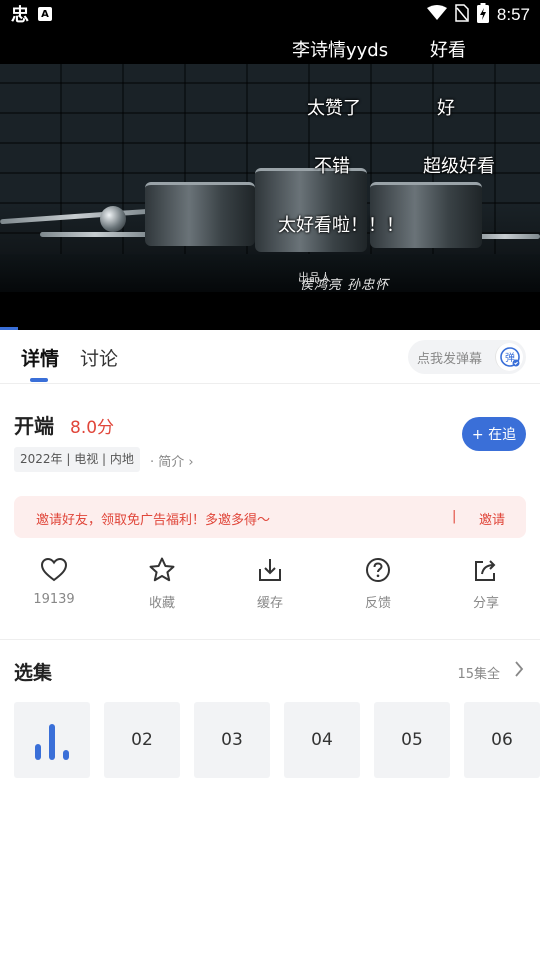 This screenshot has width=540, height=960. Describe the element at coordinates (462, 15) in the screenshot. I see `no-sim-icon` at that location.